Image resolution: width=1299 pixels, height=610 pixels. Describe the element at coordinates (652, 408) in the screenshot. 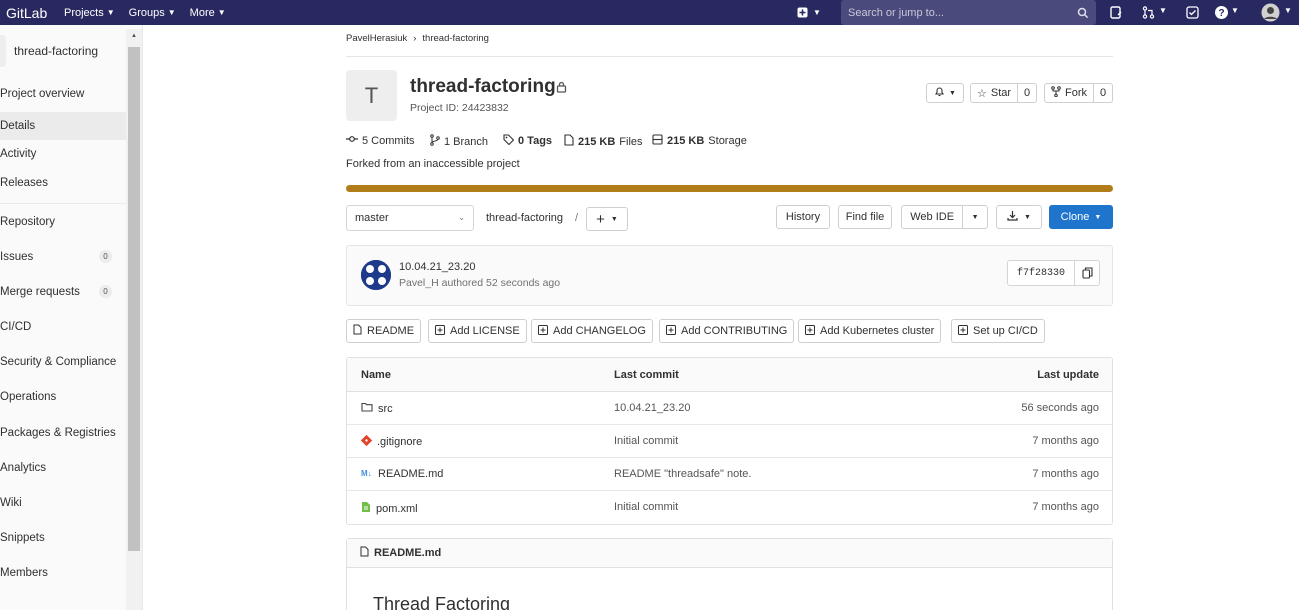

I see `commit-message-cell: 10.04.21_23.20` at that location.